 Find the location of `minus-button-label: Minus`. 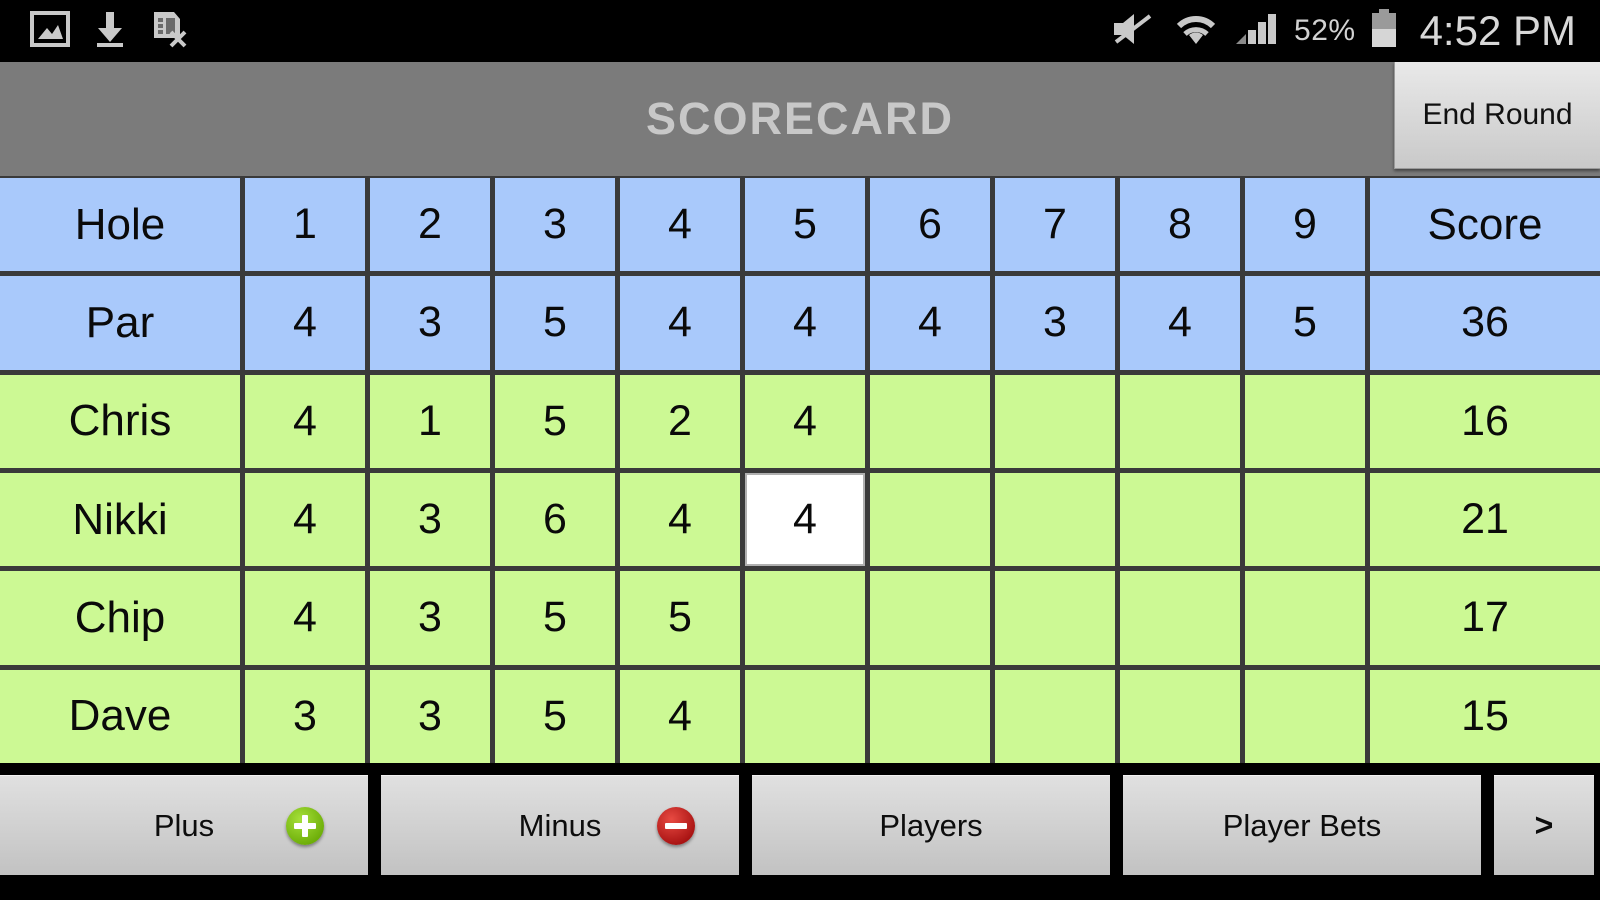

minus-button-label: Minus is located at coordinates (560, 825).